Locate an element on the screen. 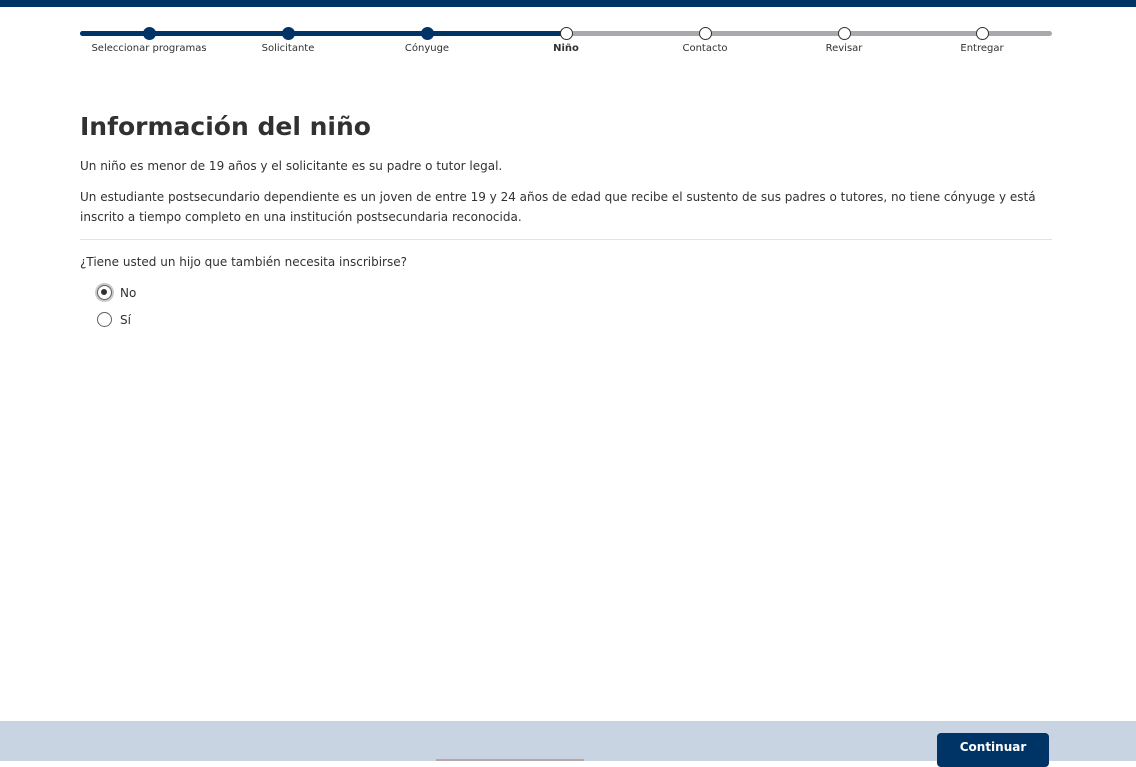 This screenshot has height=767, width=1136. page-title: Información del niño is located at coordinates (225, 126).